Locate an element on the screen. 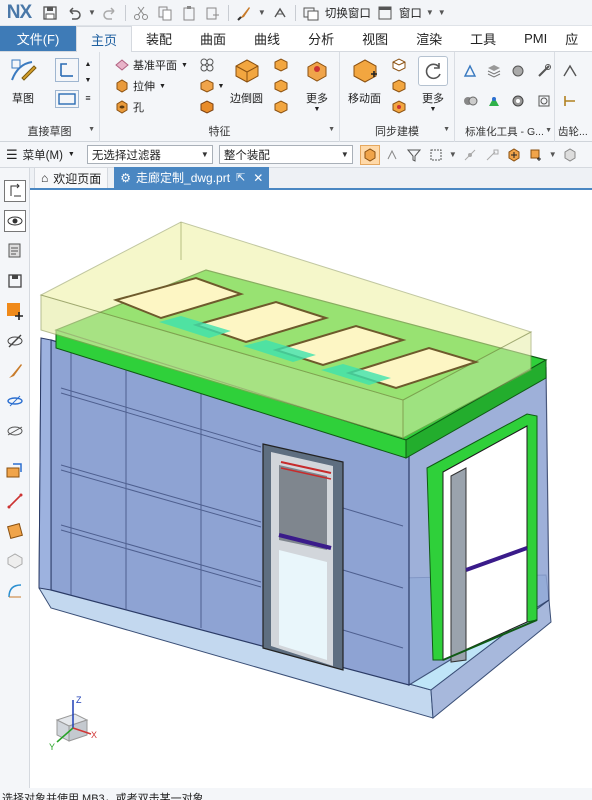 The height and width of the screenshot is (800, 592). type-filter-select: 无选择过滤器 ▼ is located at coordinates (149, 154).